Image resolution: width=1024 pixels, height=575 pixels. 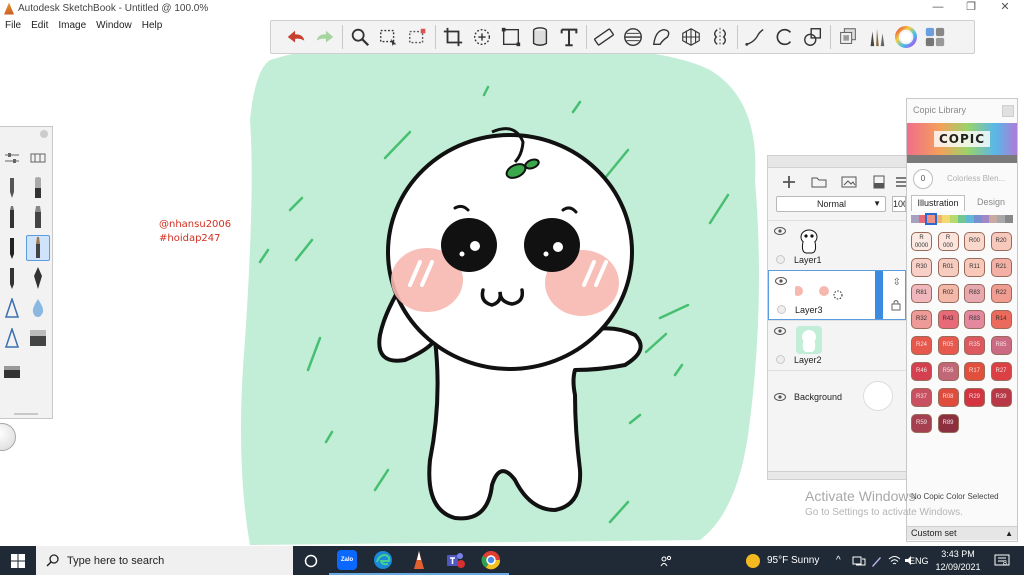 What do you see at coordinates (482, 37) in the screenshot?
I see `transform-icon` at bounding box center [482, 37].